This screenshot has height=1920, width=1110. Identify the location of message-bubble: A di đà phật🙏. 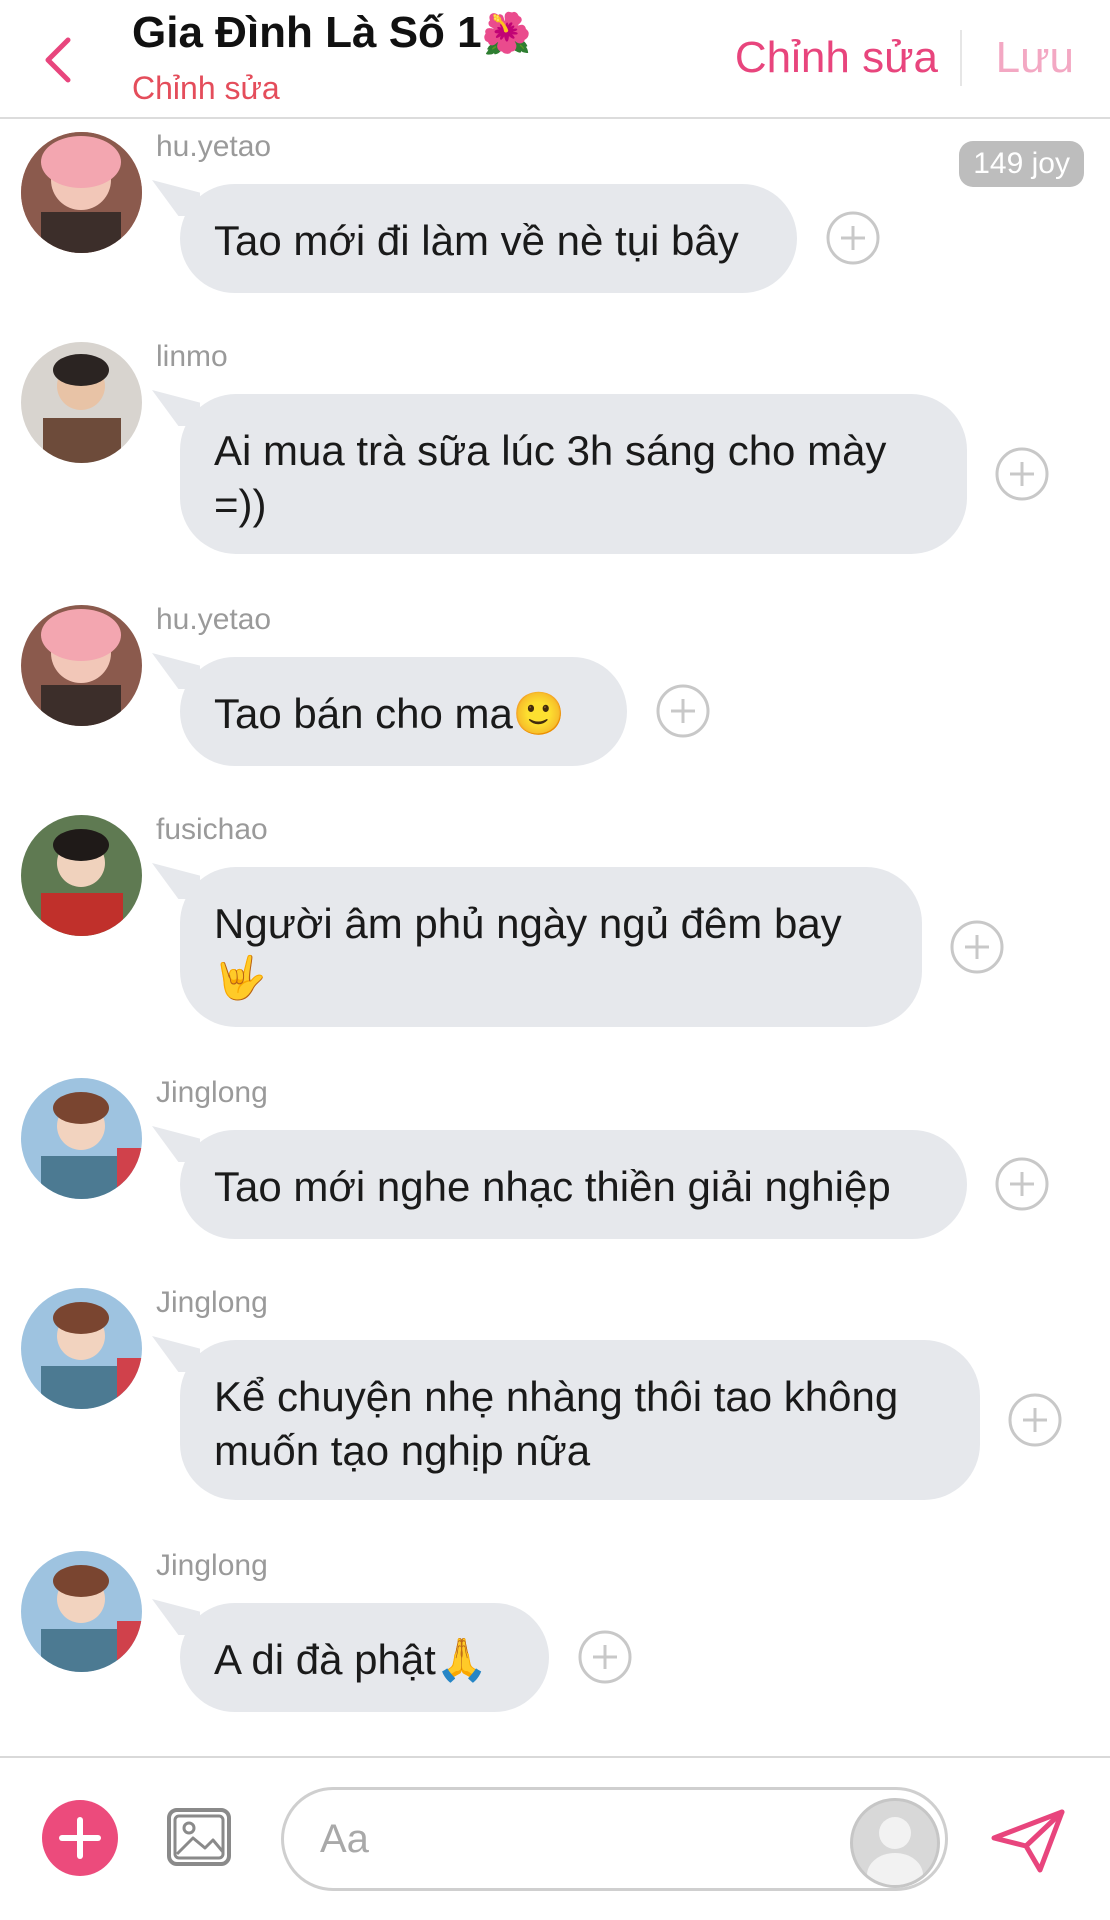
(364, 1657).